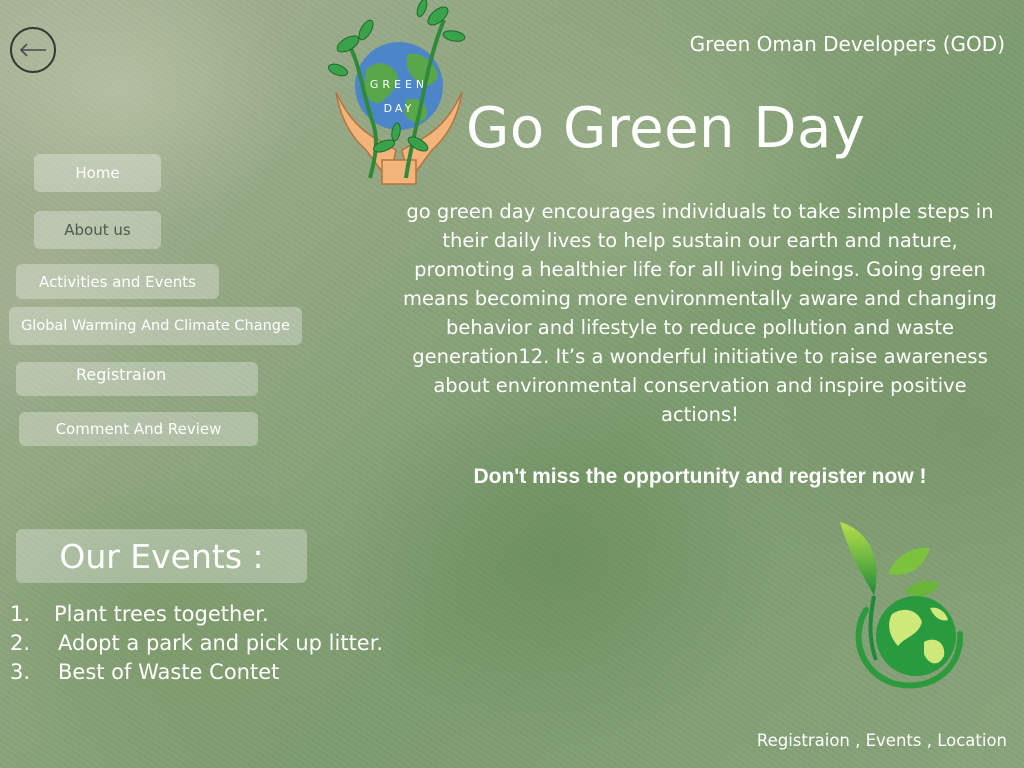  I want to click on page-title: Go Green Day, so click(666, 128).